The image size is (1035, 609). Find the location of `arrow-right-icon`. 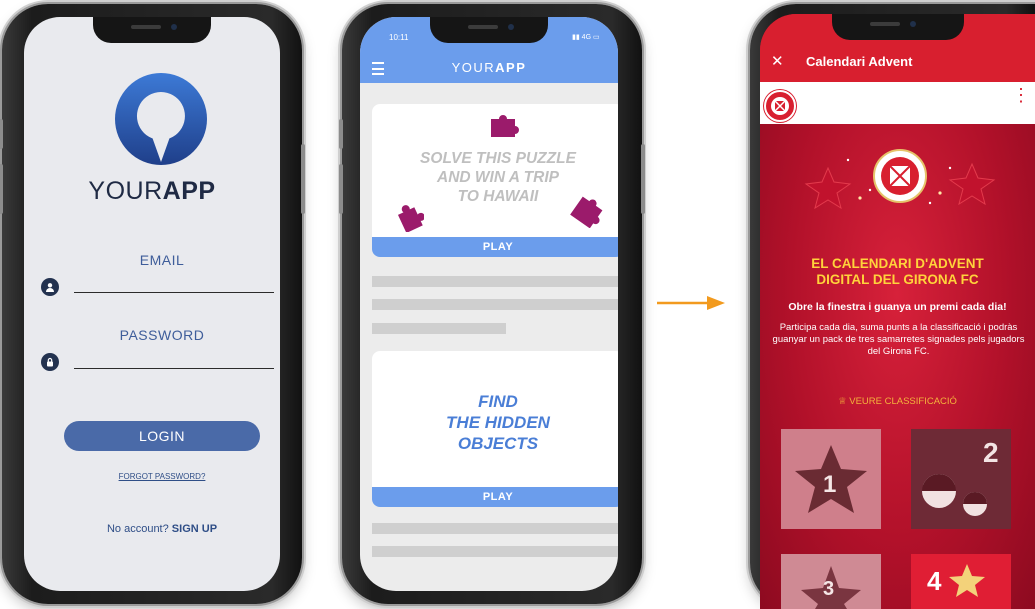

arrow-right-icon is located at coordinates (691, 303).